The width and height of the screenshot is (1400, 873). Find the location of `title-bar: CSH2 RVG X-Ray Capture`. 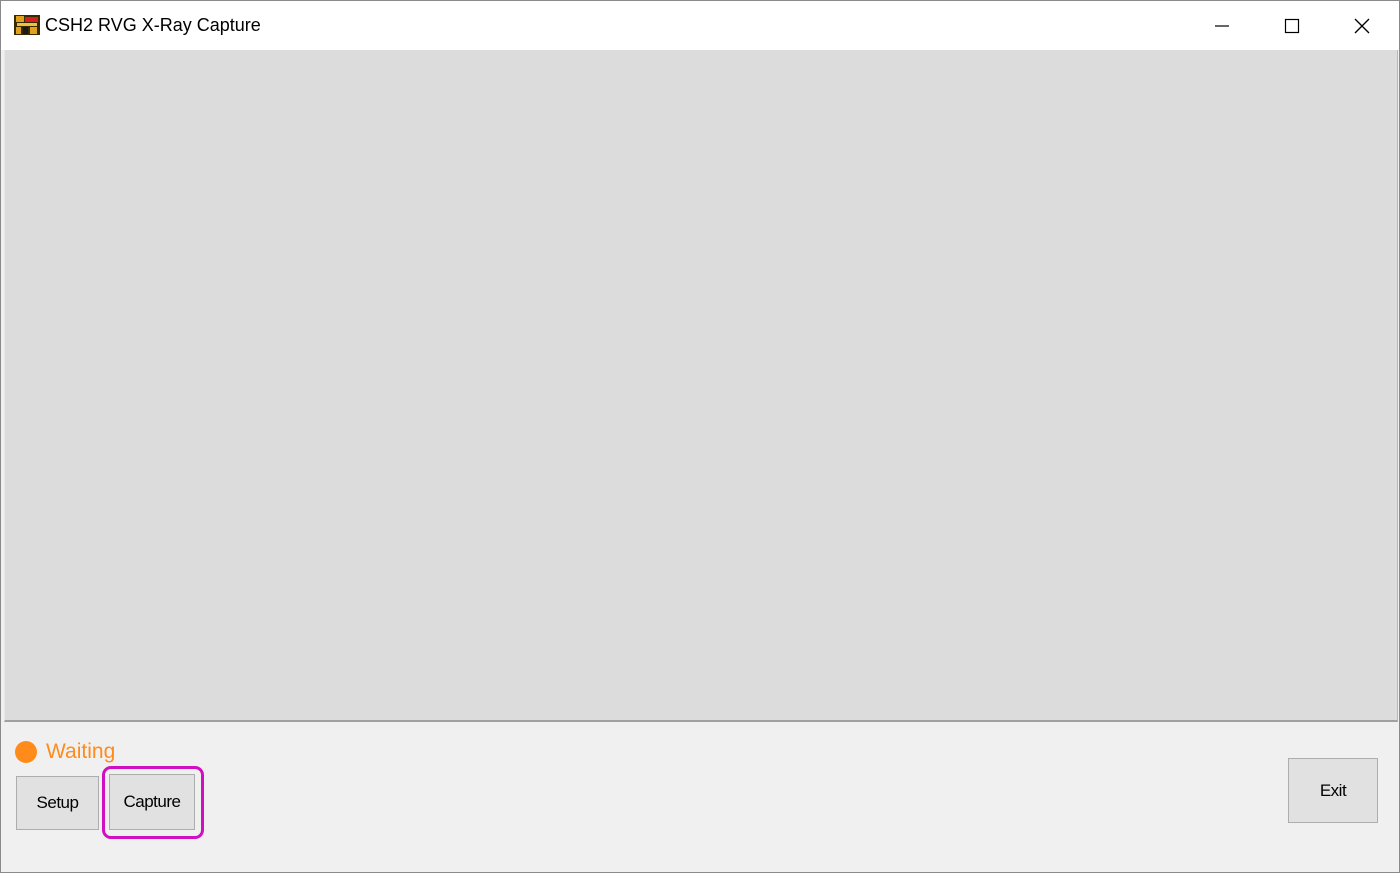

title-bar: CSH2 RVG X-Ray Capture is located at coordinates (700, 25).